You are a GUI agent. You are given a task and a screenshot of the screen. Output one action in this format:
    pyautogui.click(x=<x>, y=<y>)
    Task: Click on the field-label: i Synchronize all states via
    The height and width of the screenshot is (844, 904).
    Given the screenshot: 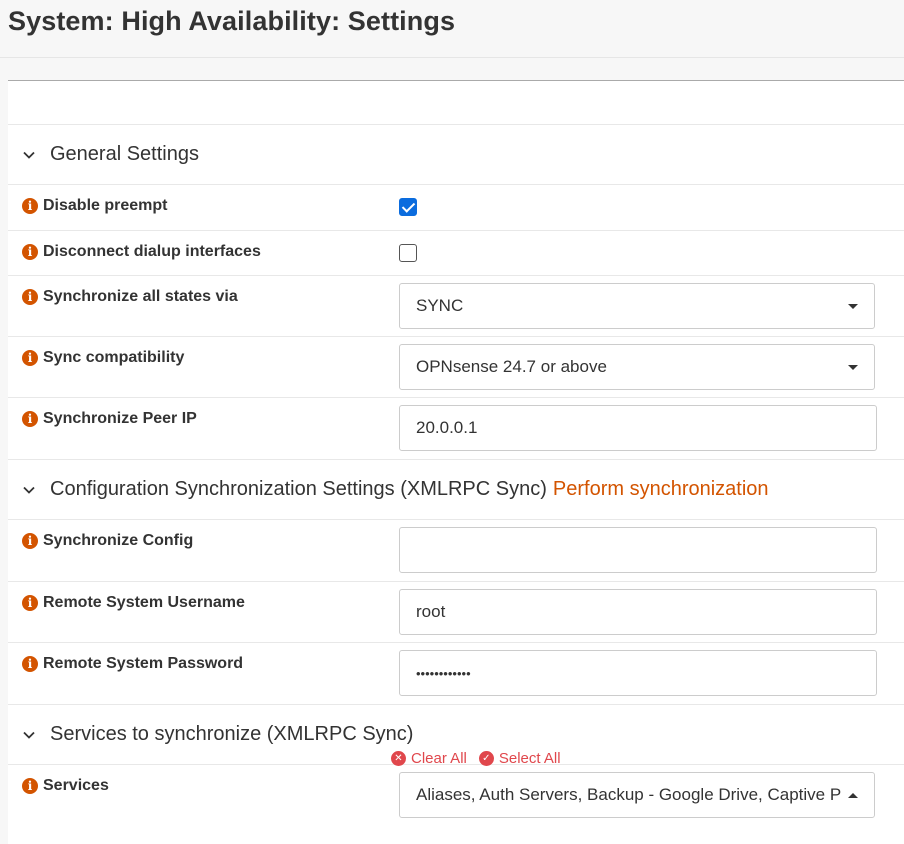 What is the action you would take?
    pyautogui.click(x=130, y=297)
    